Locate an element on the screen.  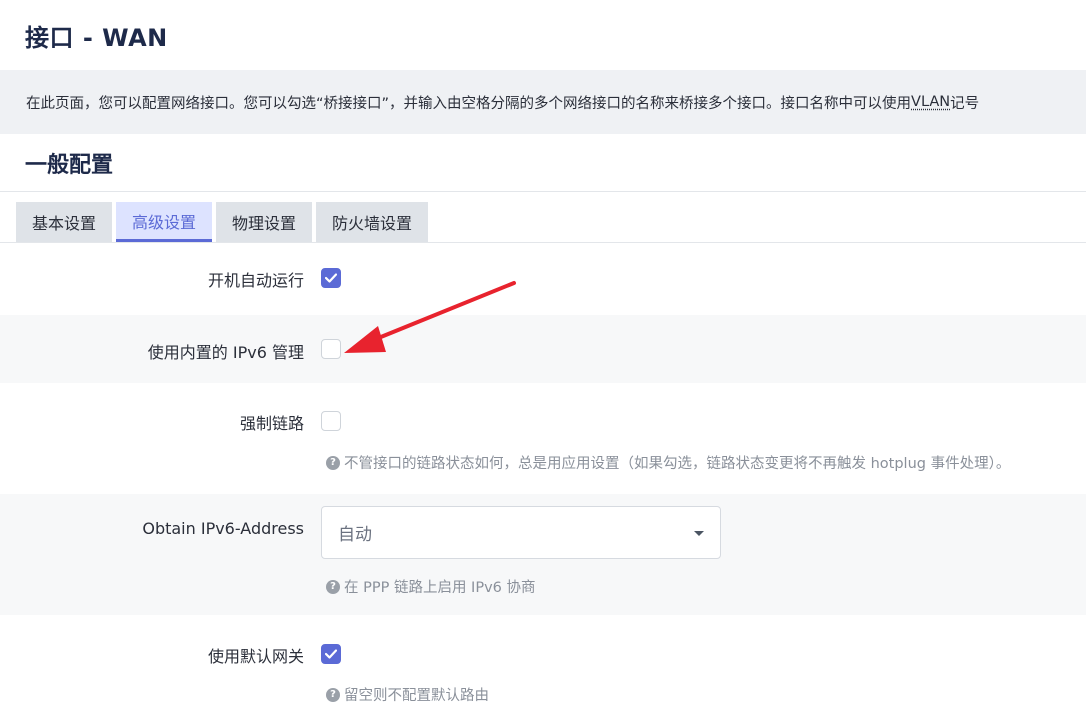
tab-advanced-settings: 高级设置 is located at coordinates (164, 222).